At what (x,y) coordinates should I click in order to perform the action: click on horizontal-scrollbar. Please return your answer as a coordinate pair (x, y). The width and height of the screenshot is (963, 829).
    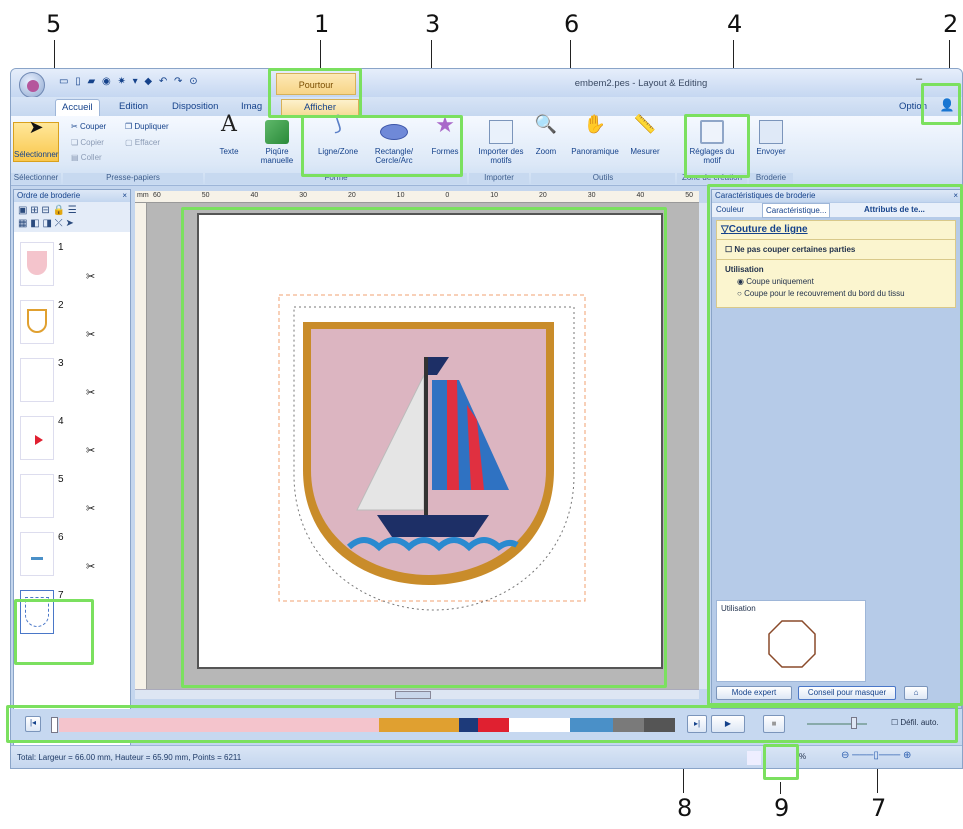
    Looking at the image, I should click on (417, 694).